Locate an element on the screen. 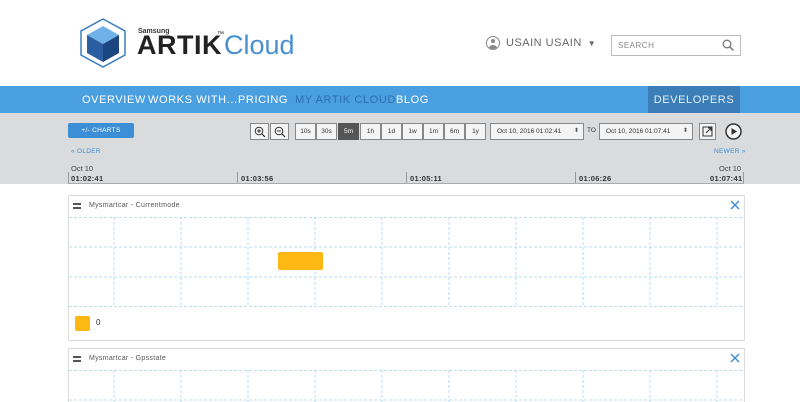 Image resolution: width=800 pixels, height=402 pixels. range-30s-button: 30s is located at coordinates (326, 131).